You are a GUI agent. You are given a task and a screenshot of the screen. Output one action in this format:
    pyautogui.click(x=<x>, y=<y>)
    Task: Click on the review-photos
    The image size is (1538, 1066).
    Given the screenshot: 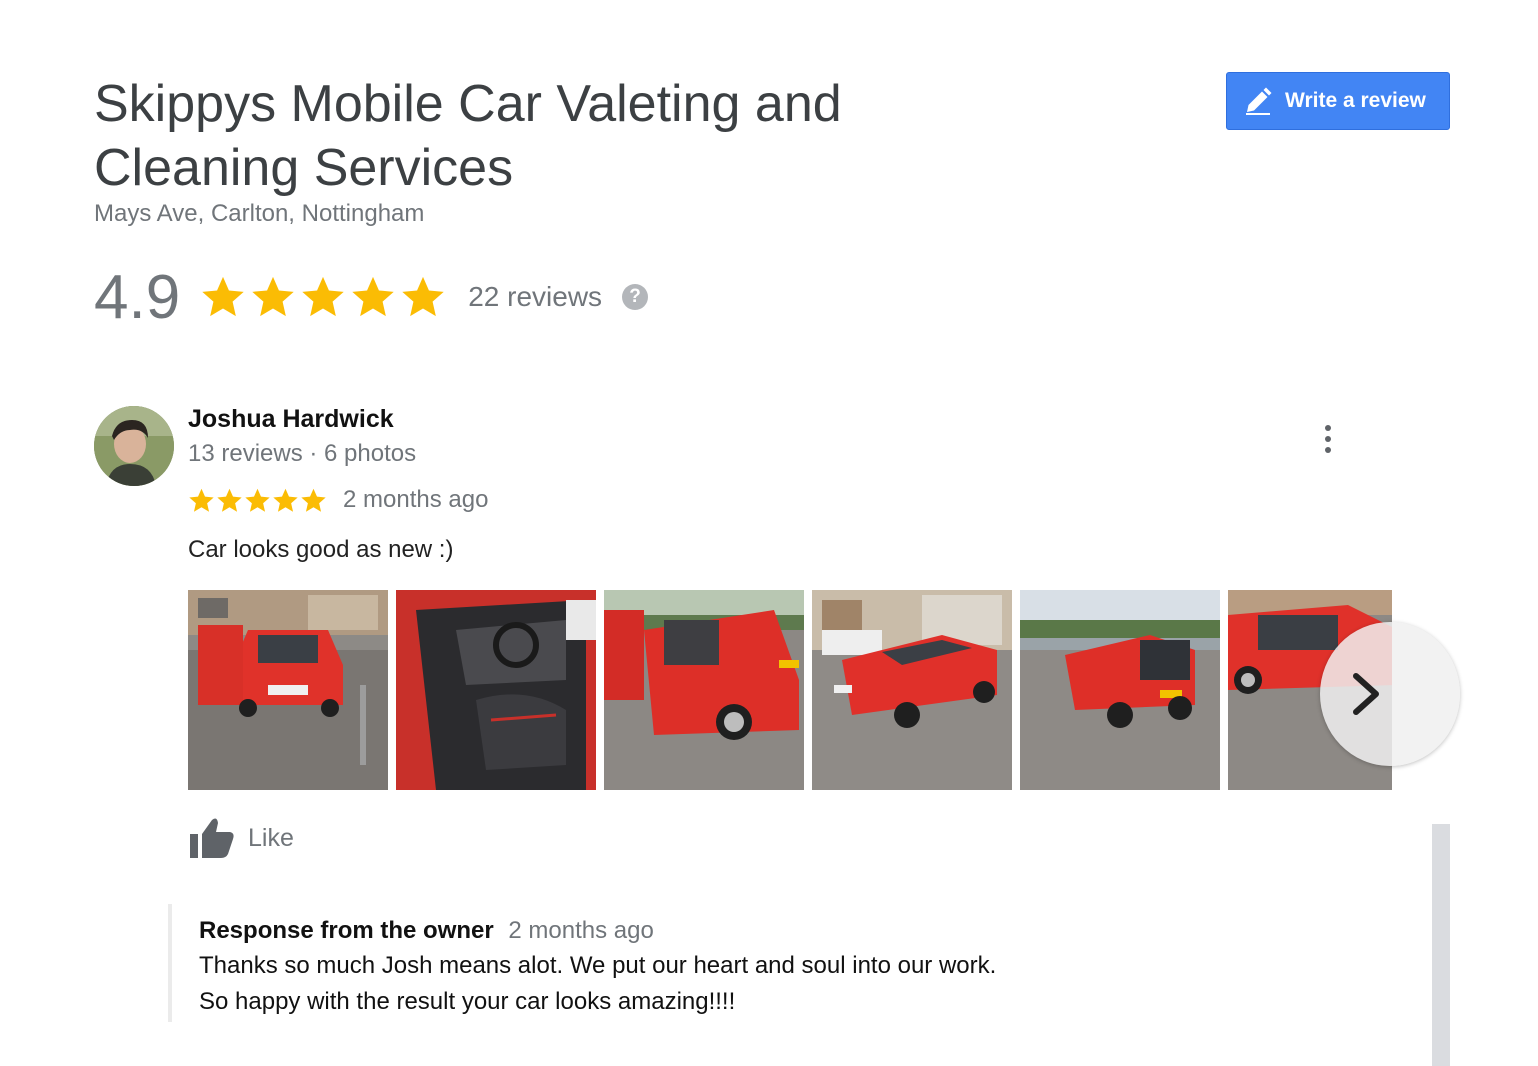 What is the action you would take?
    pyautogui.click(x=790, y=690)
    